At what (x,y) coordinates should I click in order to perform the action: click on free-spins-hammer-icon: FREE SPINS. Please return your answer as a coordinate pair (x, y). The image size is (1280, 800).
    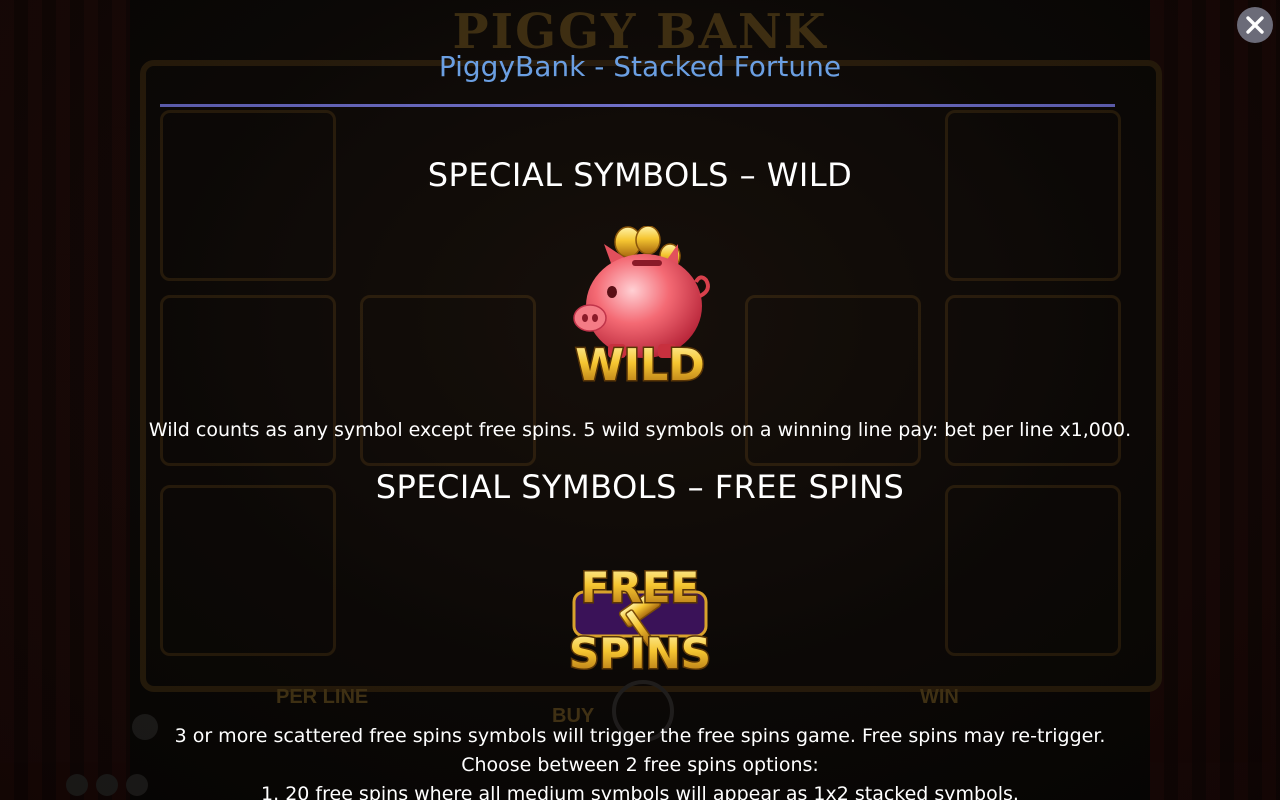
    Looking at the image, I should click on (639, 621).